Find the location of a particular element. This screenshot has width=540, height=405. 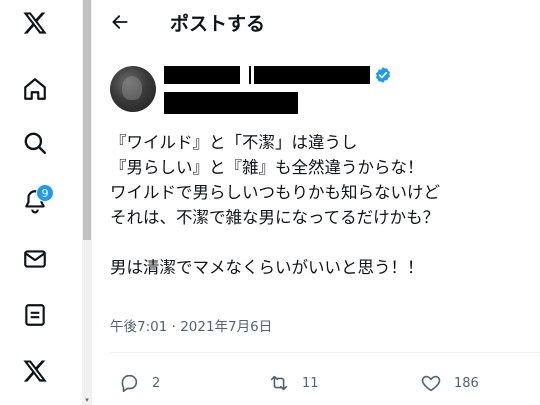

home-icon is located at coordinates (35, 89).